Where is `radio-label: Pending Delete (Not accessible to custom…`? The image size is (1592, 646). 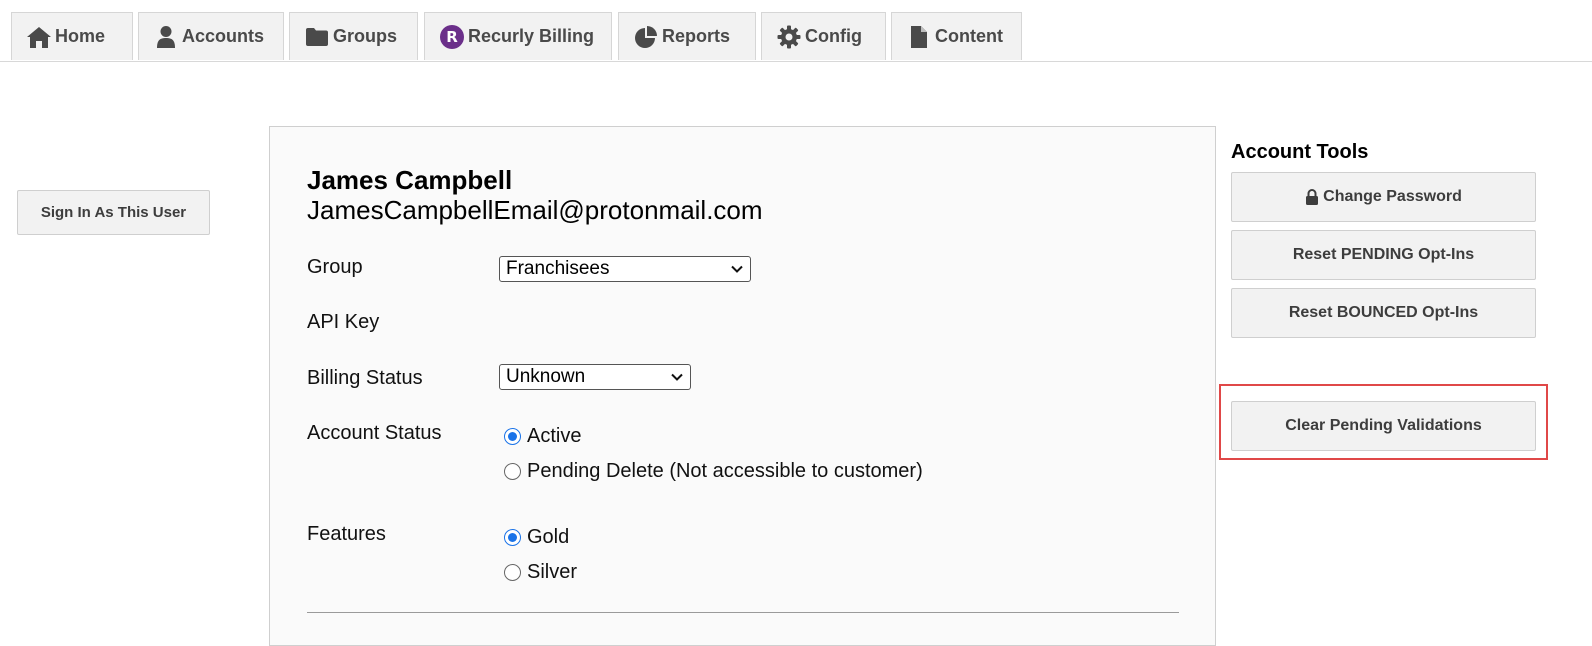 radio-label: Pending Delete (Not accessible to custom… is located at coordinates (725, 471).